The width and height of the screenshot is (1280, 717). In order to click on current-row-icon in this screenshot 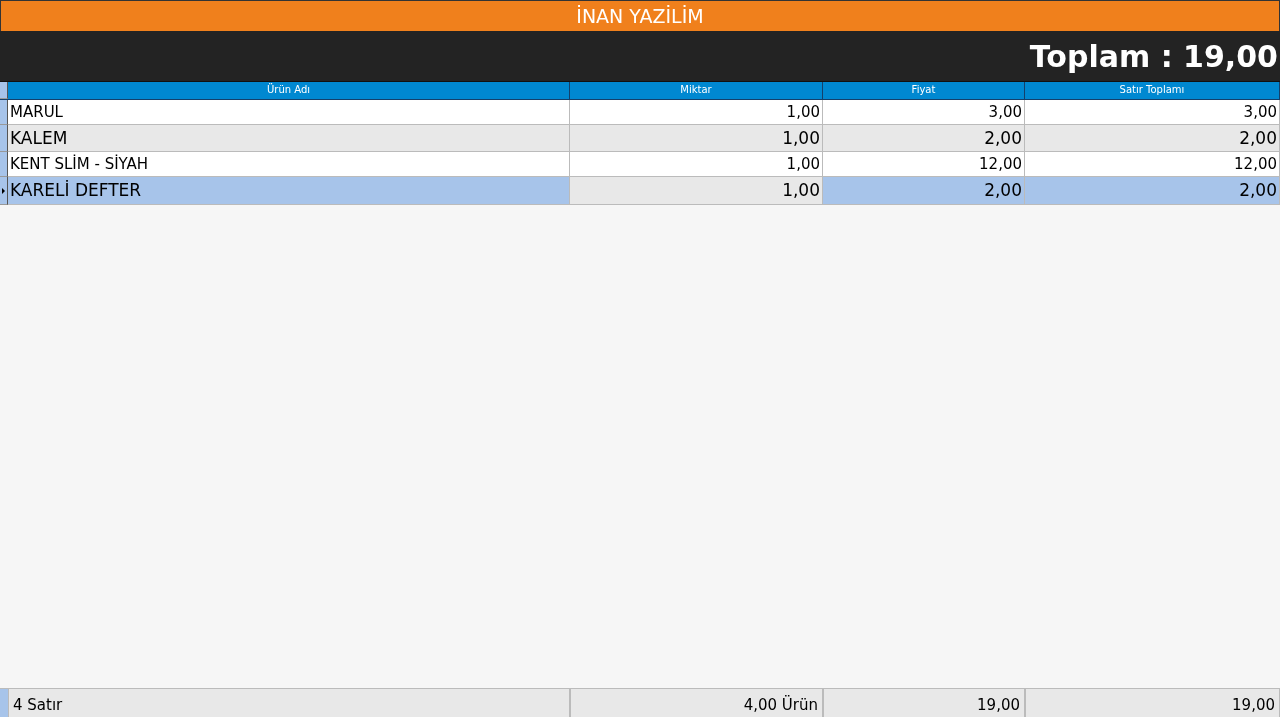, I will do `click(3, 190)`.